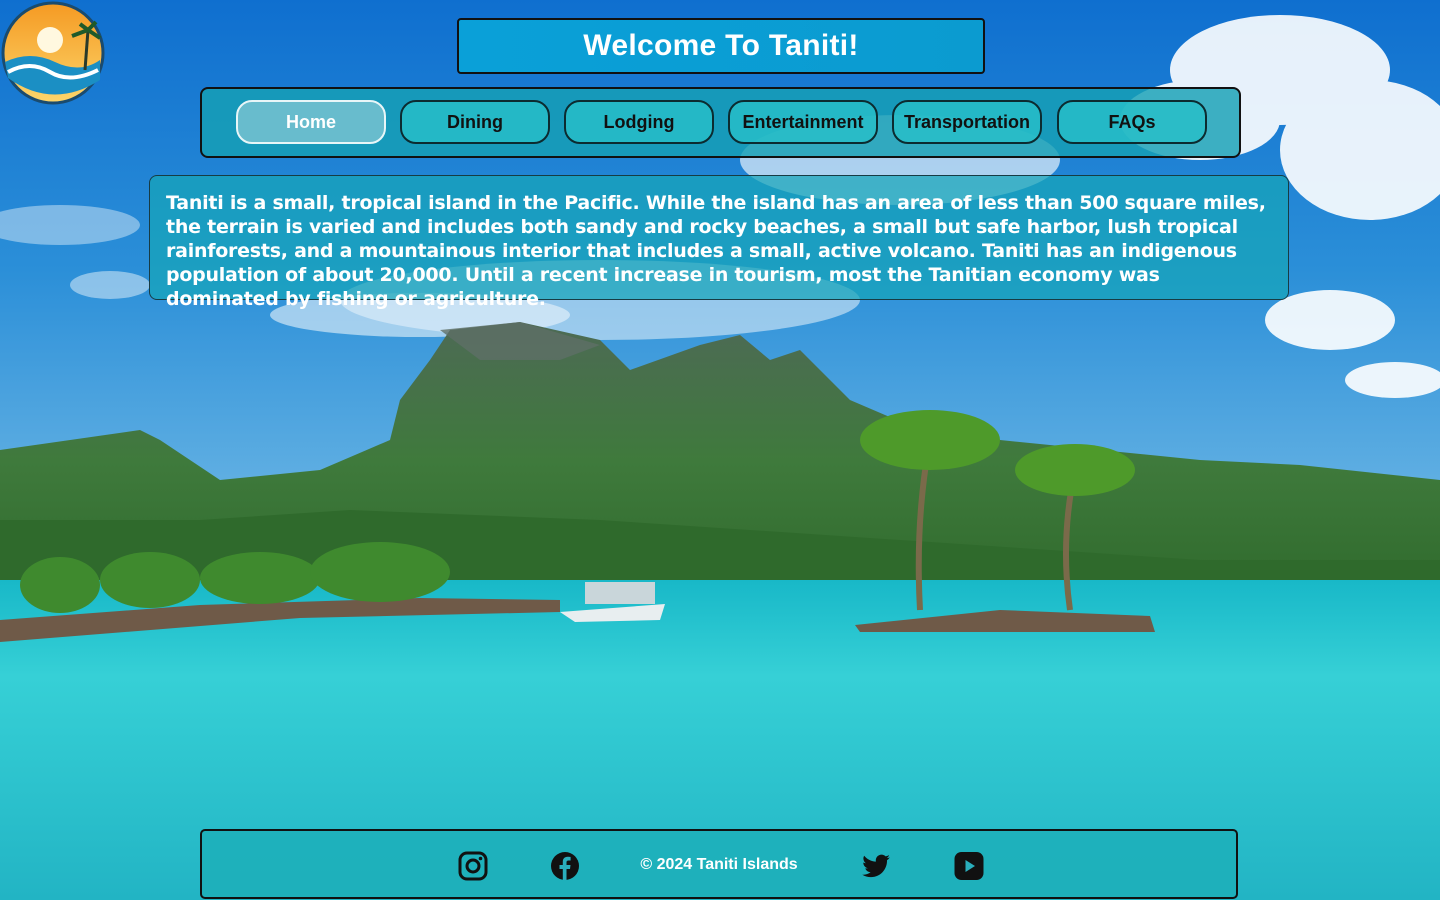 This screenshot has height=900, width=1440. Describe the element at coordinates (876, 866) in the screenshot. I see `twitter-icon` at that location.